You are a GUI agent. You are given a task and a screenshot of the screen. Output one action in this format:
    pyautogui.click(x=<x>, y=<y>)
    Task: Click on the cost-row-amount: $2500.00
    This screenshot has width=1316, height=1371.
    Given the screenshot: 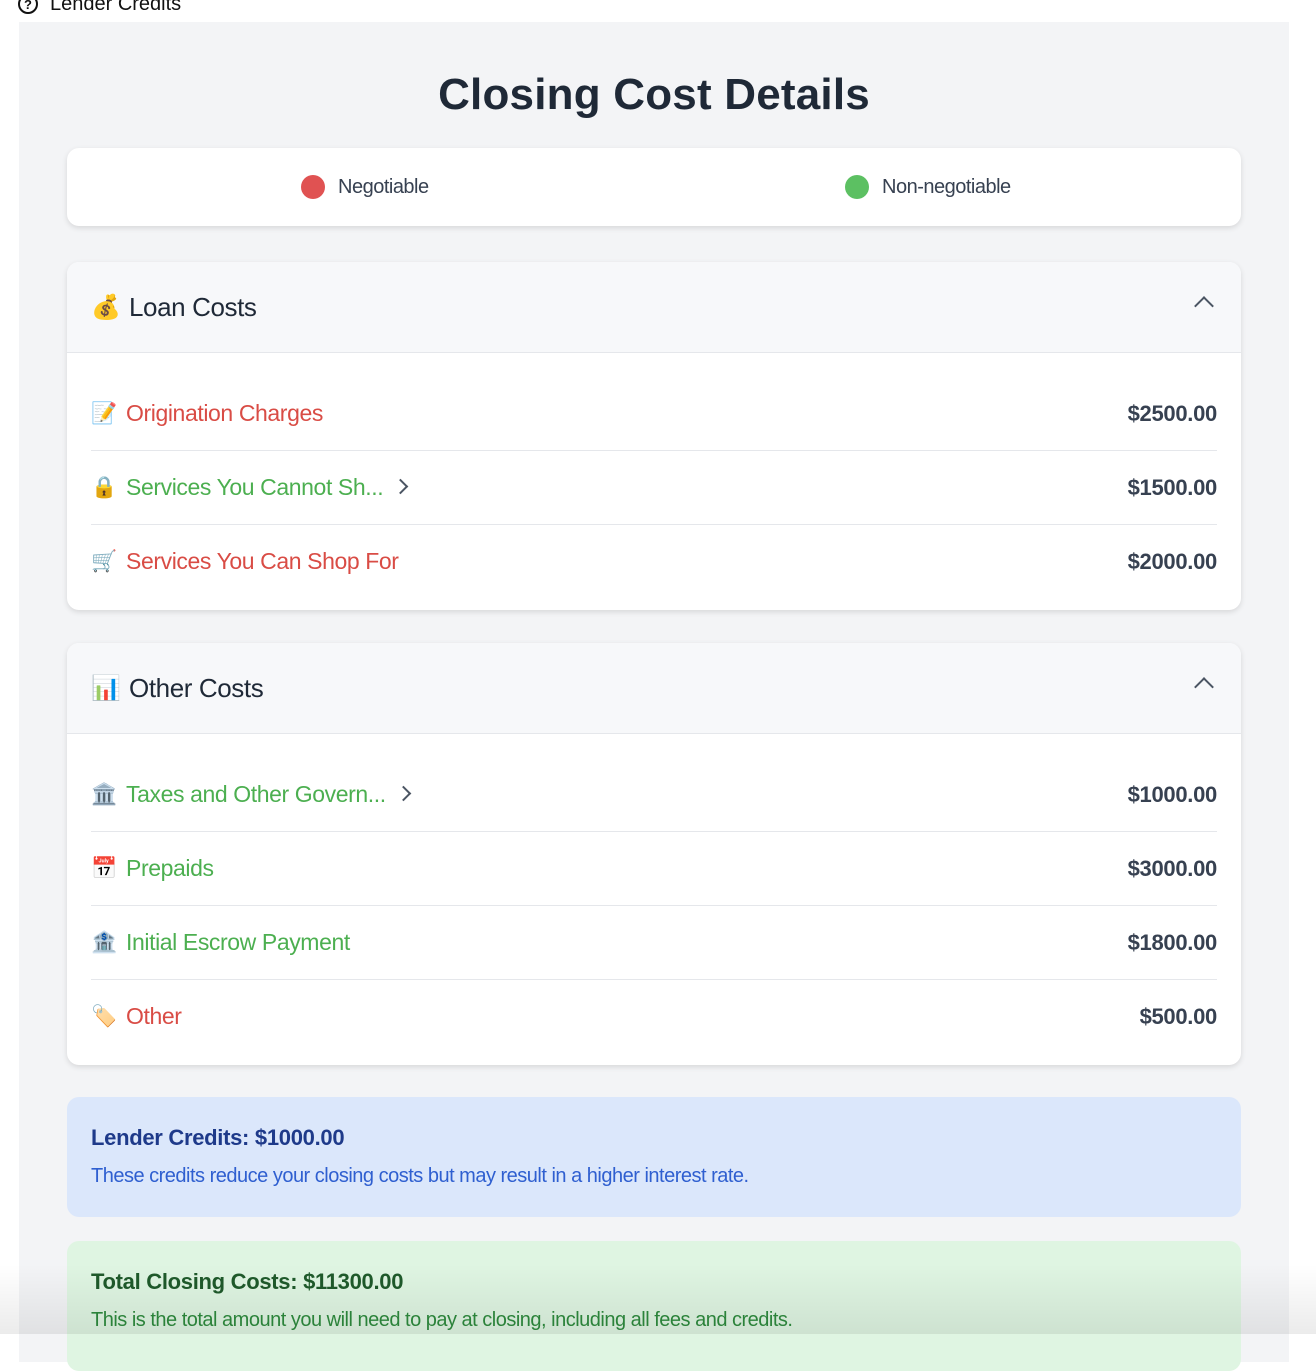 What is the action you would take?
    pyautogui.click(x=1172, y=414)
    